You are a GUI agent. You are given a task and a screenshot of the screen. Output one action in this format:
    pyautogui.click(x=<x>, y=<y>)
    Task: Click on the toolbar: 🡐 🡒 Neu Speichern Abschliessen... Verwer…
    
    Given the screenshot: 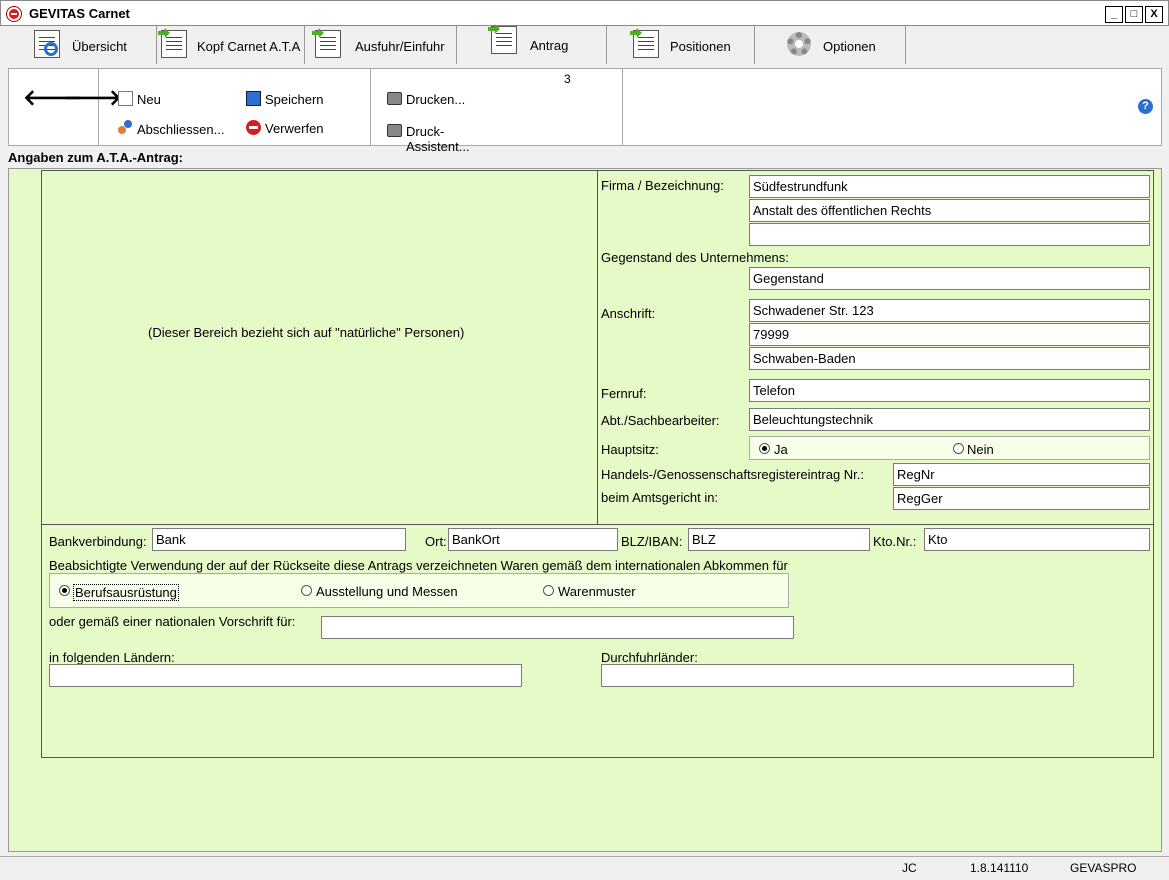 What is the action you would take?
    pyautogui.click(x=585, y=111)
    